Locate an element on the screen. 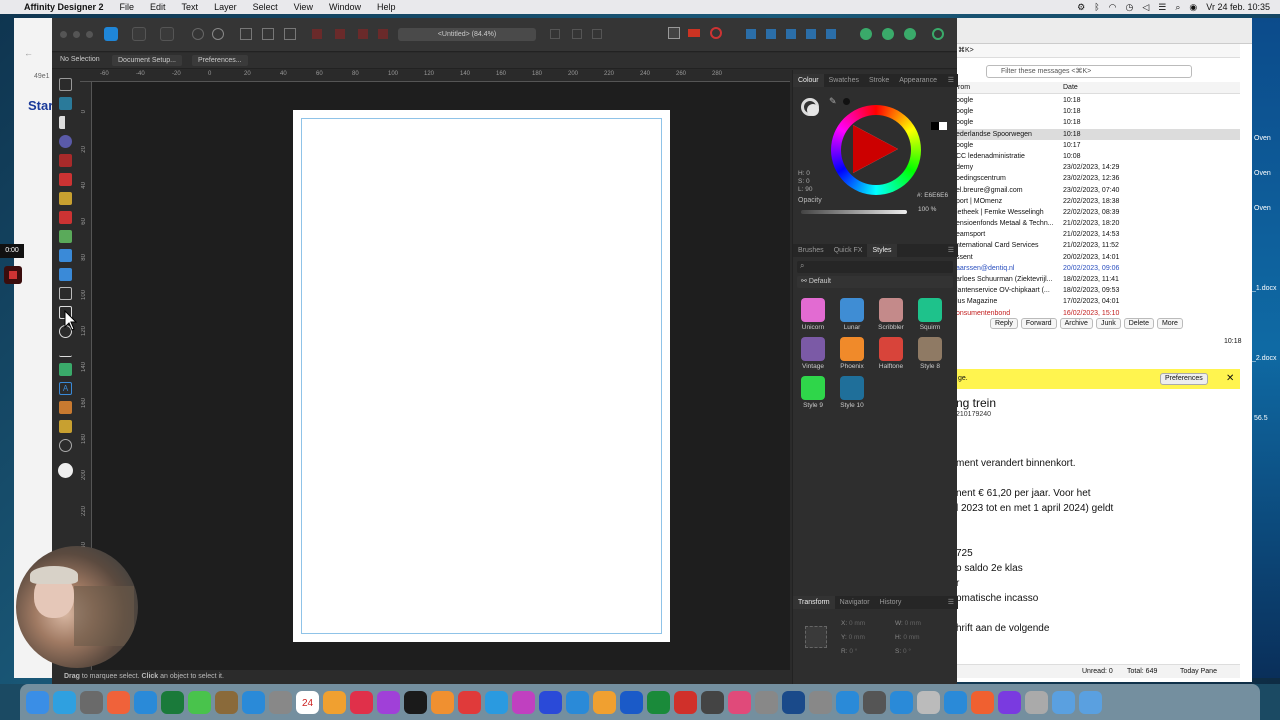 The image size is (1280, 720). fill-tool-icon is located at coordinates (65, 236).